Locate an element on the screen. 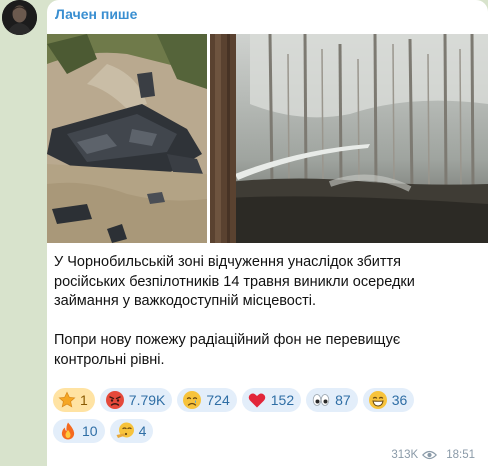  star-icon is located at coordinates (67, 399).